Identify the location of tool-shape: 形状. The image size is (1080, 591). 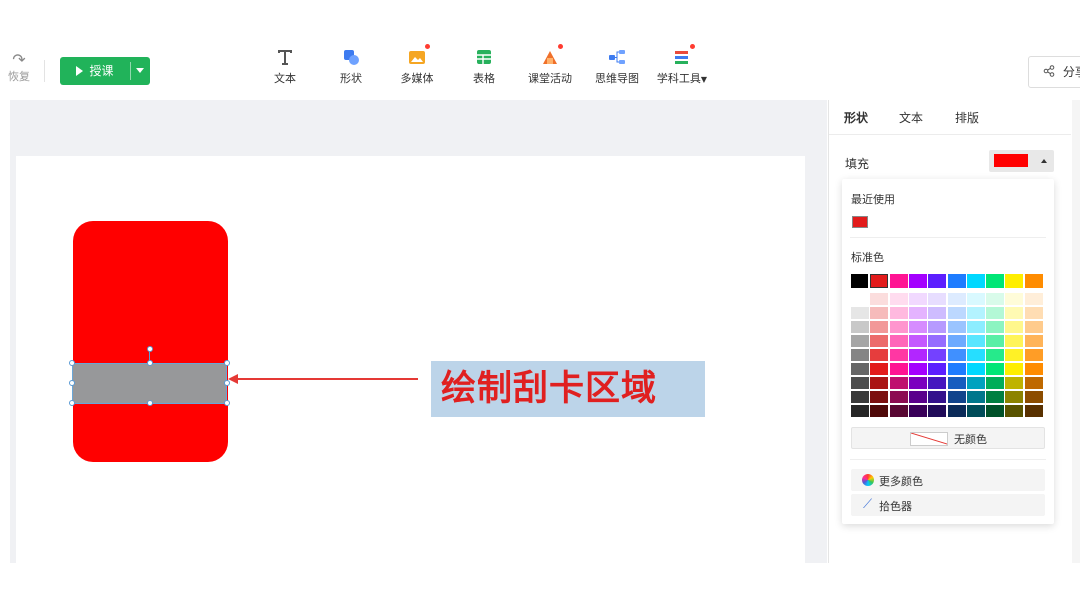
(351, 67).